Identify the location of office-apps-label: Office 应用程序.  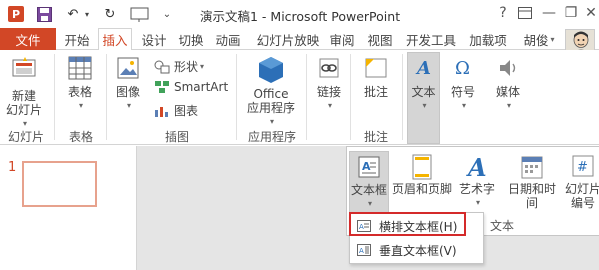
(270, 101).